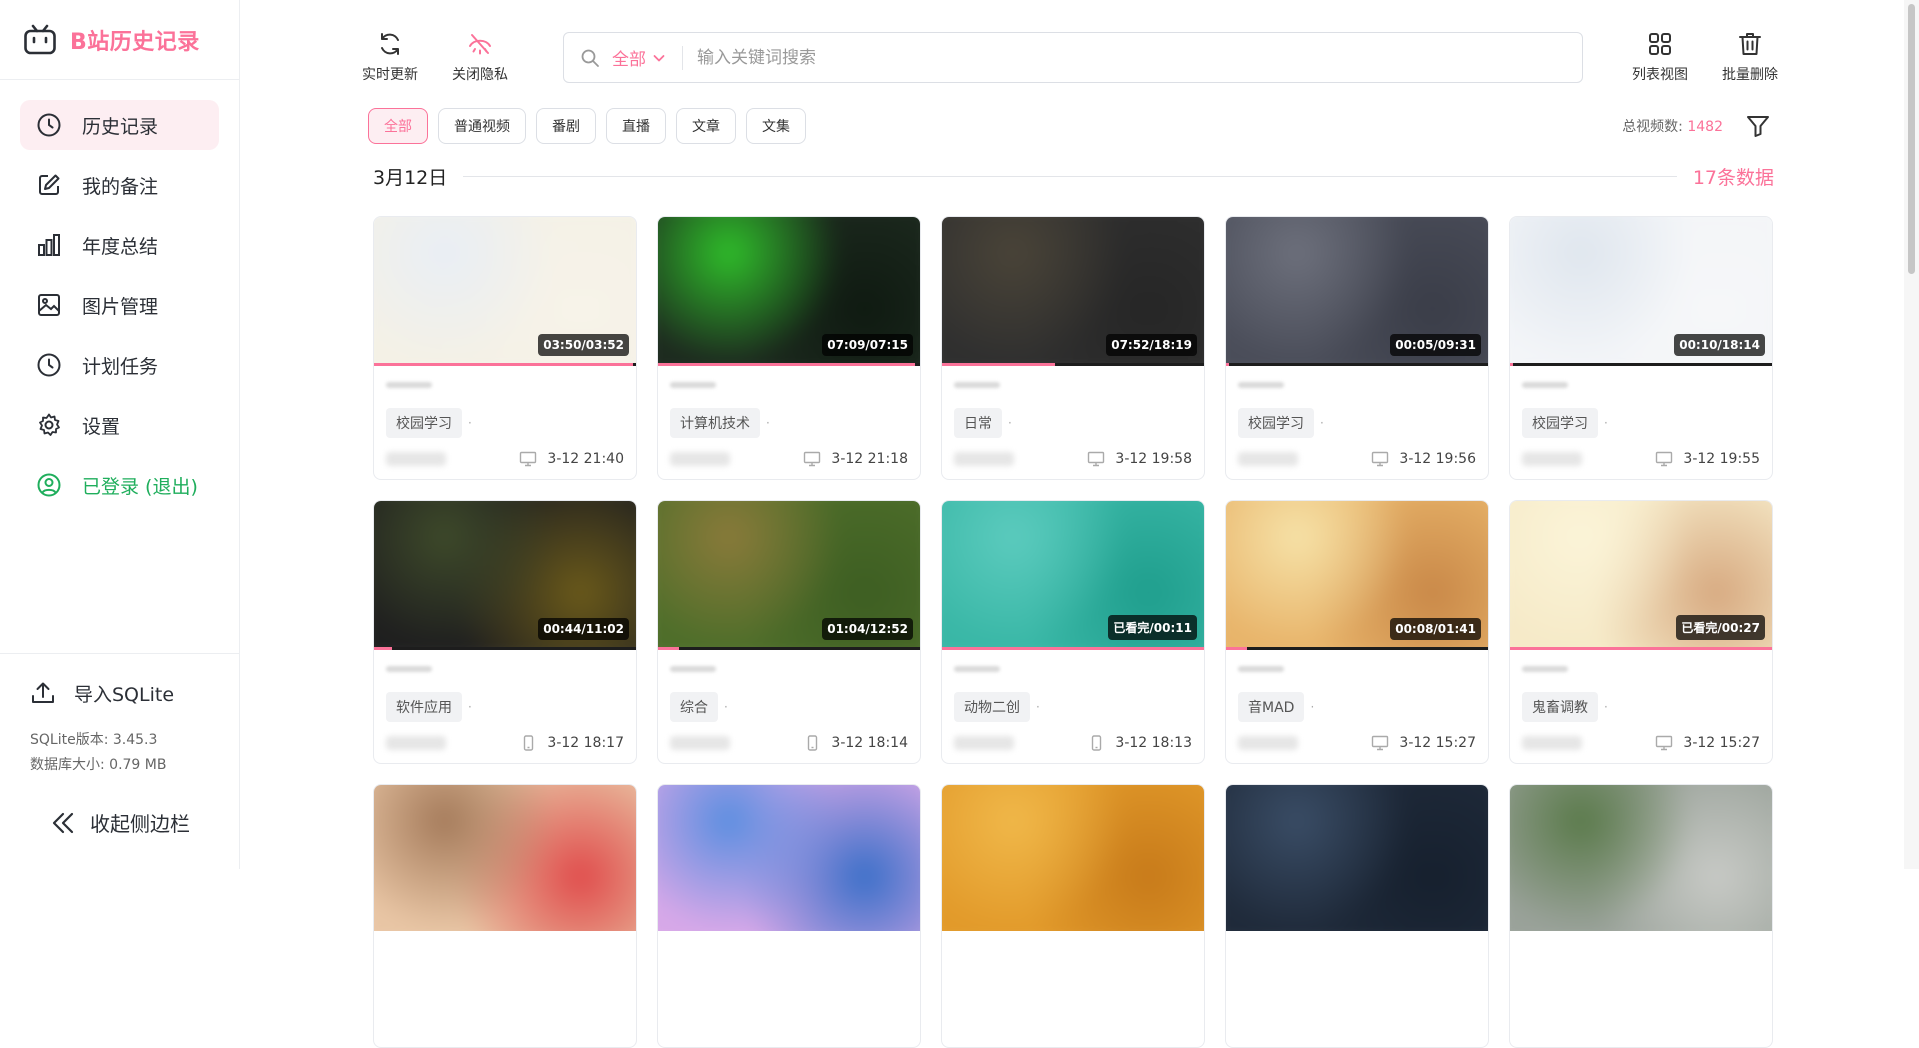 The width and height of the screenshot is (1919, 1048). Describe the element at coordinates (1721, 743) in the screenshot. I see `watch-time: 3-12 15:27` at that location.